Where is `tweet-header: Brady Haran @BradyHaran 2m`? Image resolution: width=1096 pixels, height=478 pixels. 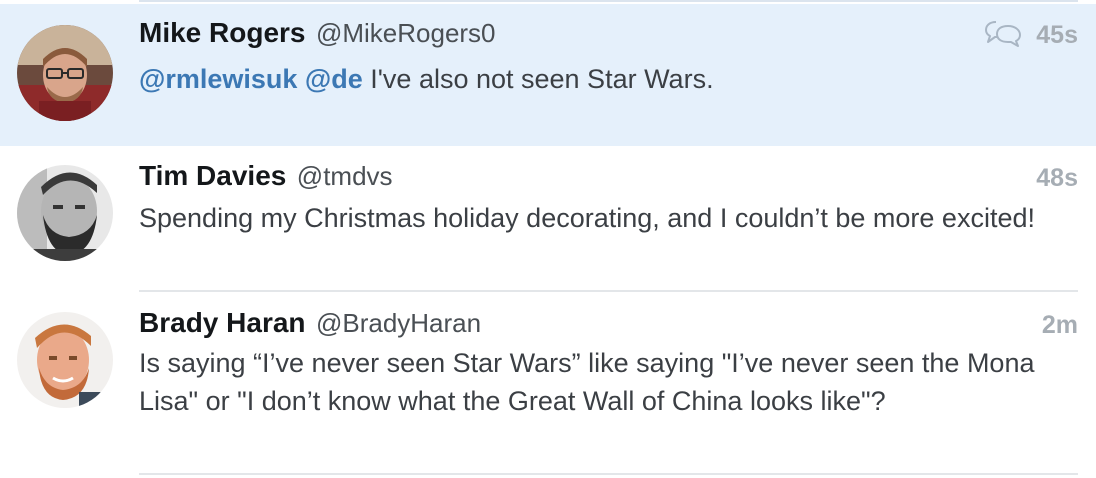 tweet-header: Brady Haran @BradyHaran 2m is located at coordinates (608, 325).